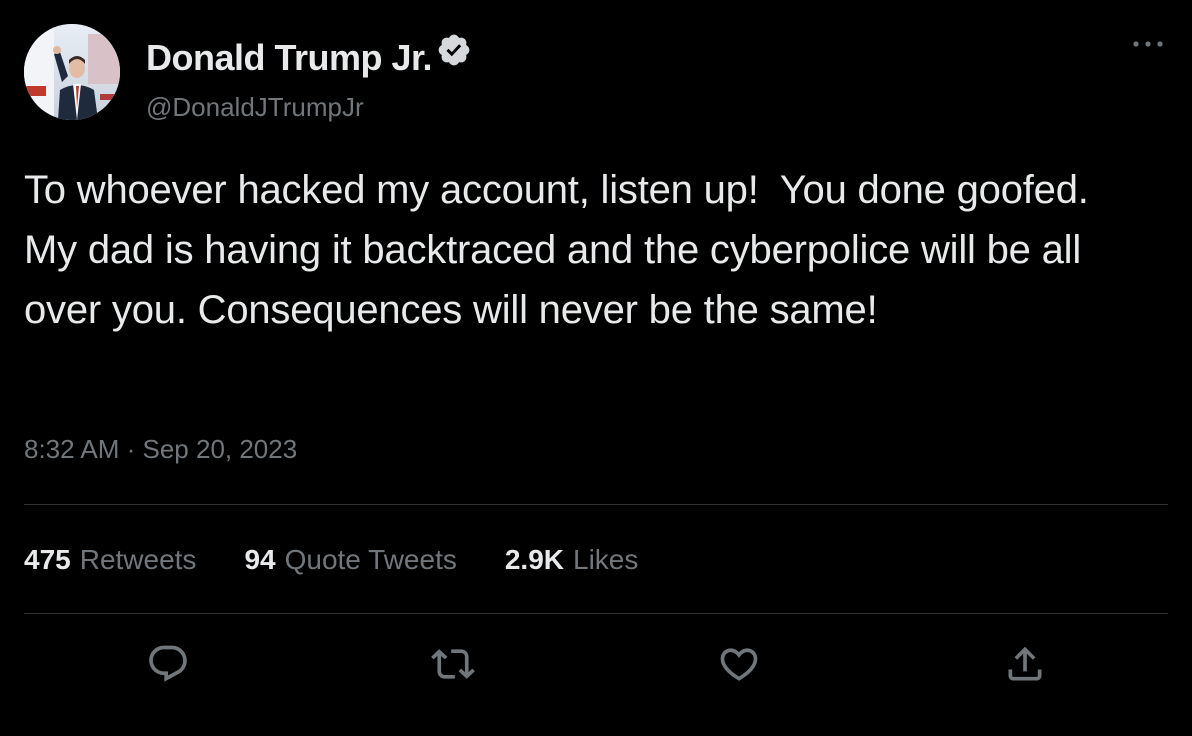 The height and width of the screenshot is (736, 1192). Describe the element at coordinates (160, 449) in the screenshot. I see `tweet-timestamp: 8:32 AM · Sep 20, 2023` at that location.